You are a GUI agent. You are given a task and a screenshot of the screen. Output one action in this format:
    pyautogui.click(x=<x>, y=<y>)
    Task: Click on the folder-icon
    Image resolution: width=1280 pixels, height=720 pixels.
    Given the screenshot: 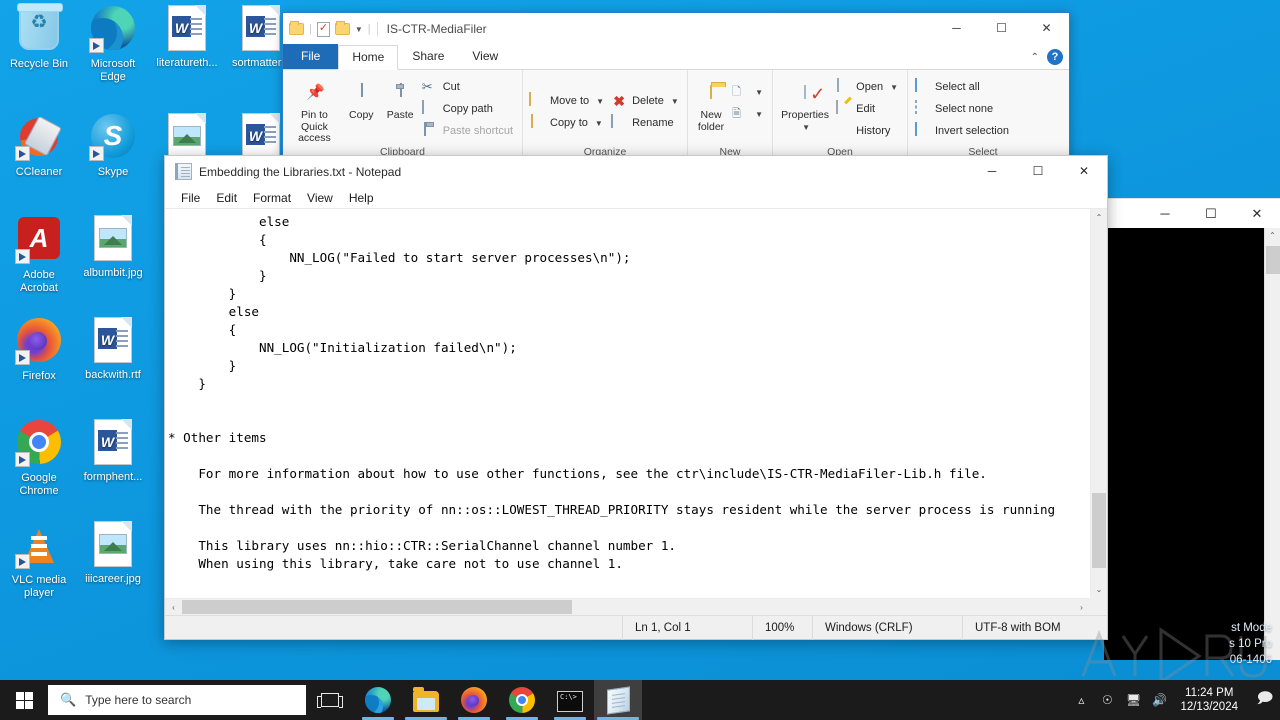 What is the action you would take?
    pyautogui.click(x=296, y=28)
    